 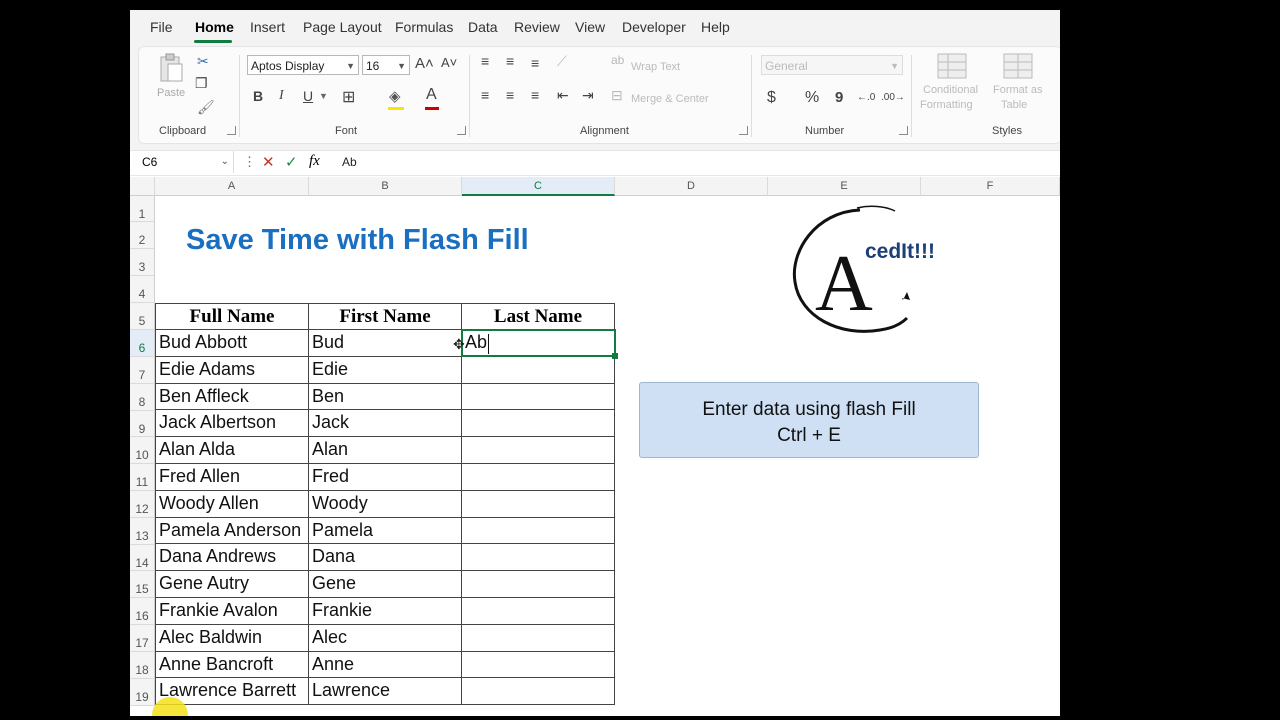 What do you see at coordinates (268, 162) in the screenshot?
I see `cancel-entry-icon: ✕` at bounding box center [268, 162].